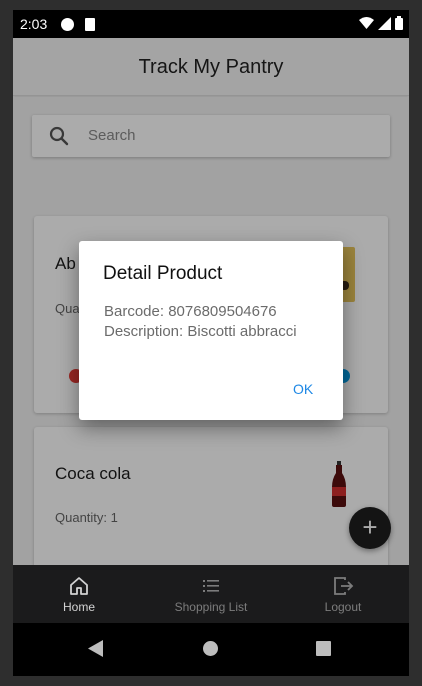  I want to click on ok-button: OK, so click(303, 389).